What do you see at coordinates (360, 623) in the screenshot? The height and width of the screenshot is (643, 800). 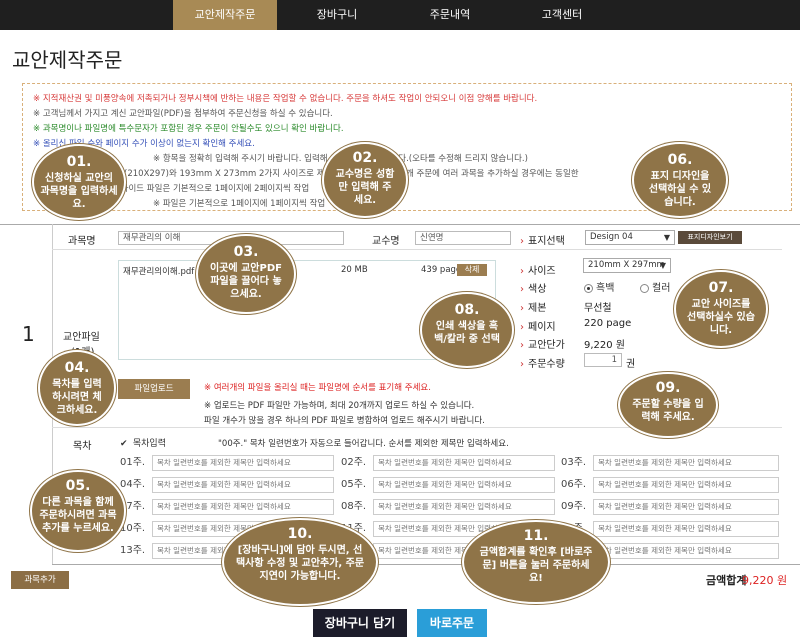 I see `add-to-cart-button: 장바구니 담기` at bounding box center [360, 623].